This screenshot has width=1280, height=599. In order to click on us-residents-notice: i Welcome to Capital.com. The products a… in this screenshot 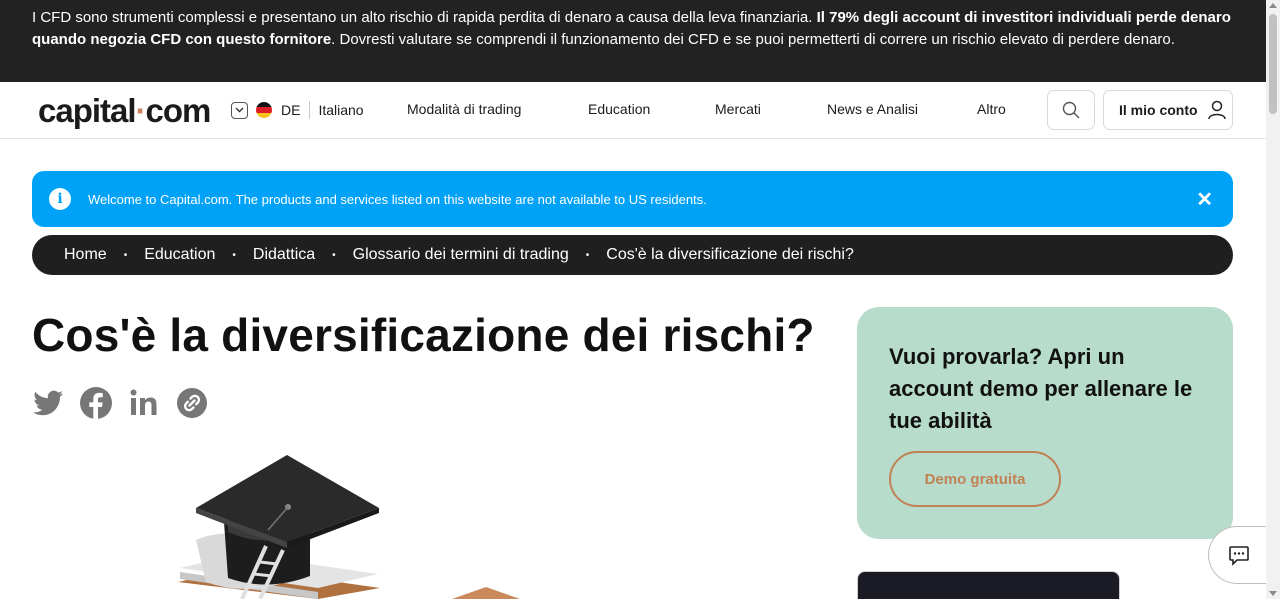, I will do `click(632, 199)`.